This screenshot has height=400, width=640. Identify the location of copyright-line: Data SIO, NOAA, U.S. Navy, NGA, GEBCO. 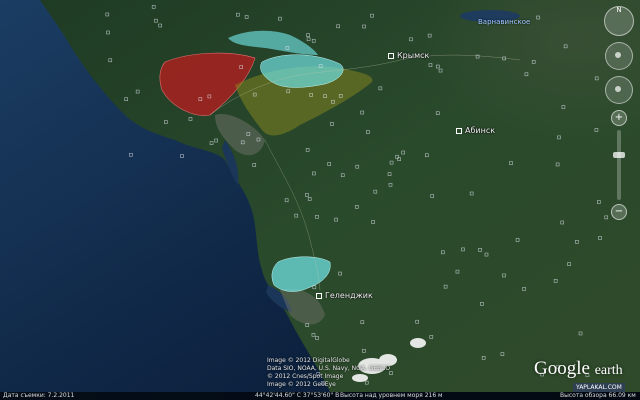
(329, 368).